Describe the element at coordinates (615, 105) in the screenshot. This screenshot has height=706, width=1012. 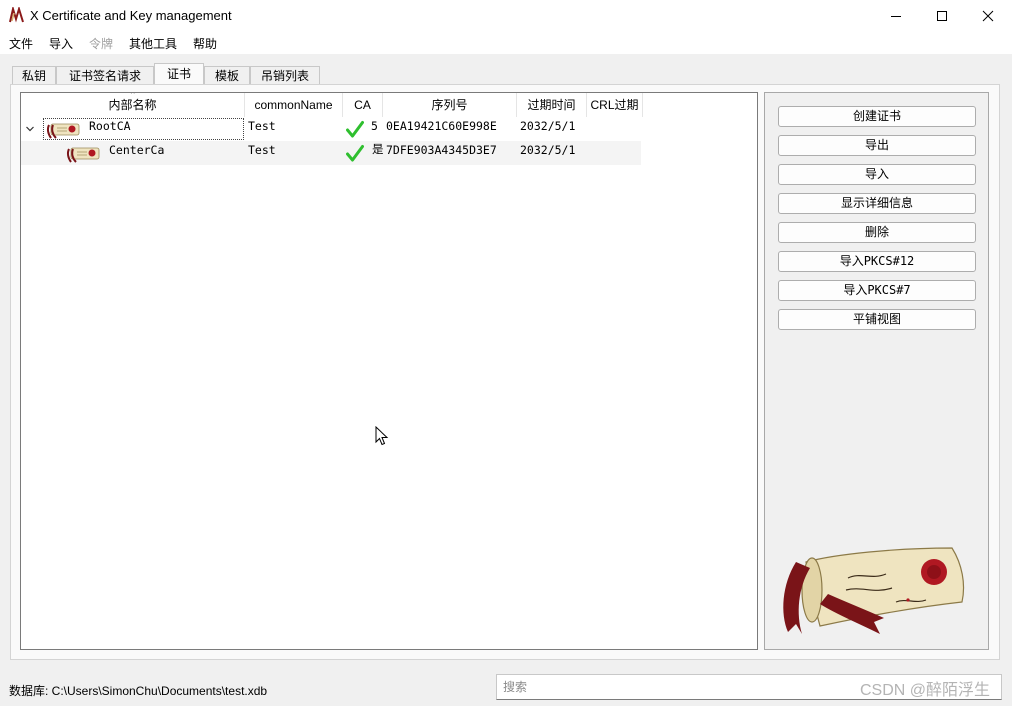
I see `column-header-crl-expiry: CRL过期` at that location.